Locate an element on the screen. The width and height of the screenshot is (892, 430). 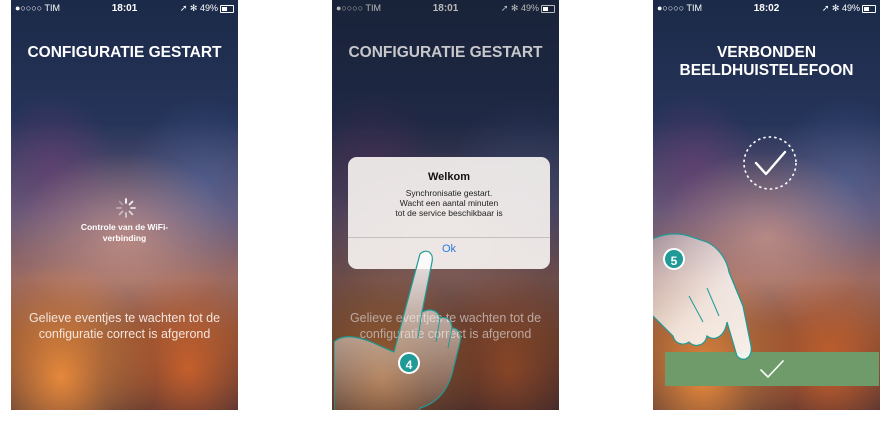
spinner-icon is located at coordinates (126, 208).